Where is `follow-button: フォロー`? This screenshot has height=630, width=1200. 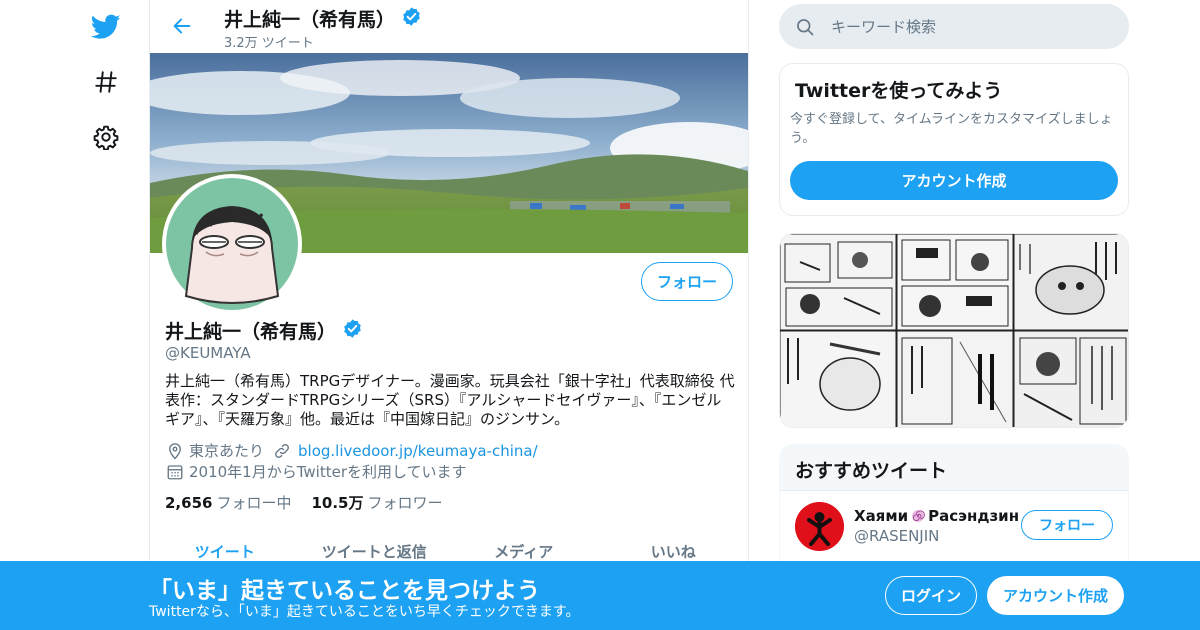 follow-button: フォロー is located at coordinates (687, 281).